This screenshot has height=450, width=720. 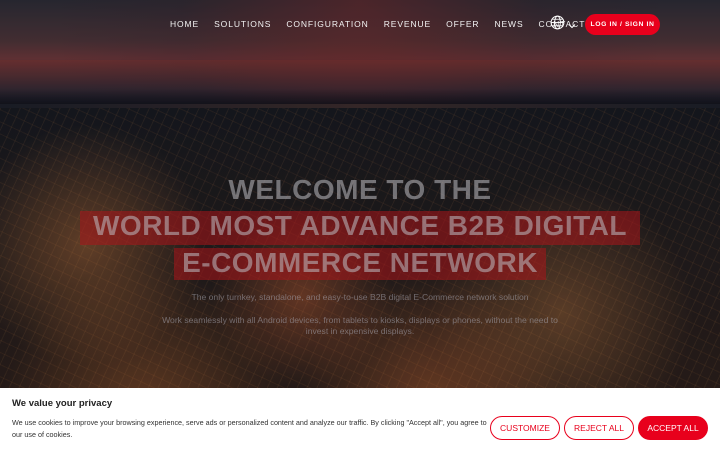 What do you see at coordinates (525, 428) in the screenshot?
I see `customize-button: CUSTOMIZE` at bounding box center [525, 428].